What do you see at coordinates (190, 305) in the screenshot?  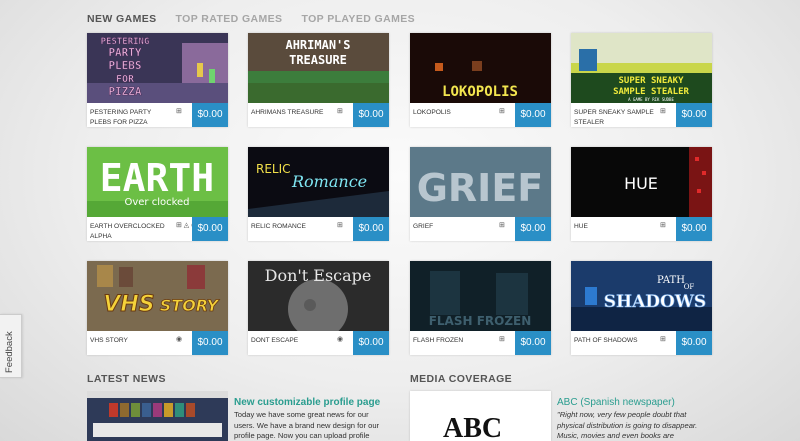 I see `thumb-title-2: STORY` at bounding box center [190, 305].